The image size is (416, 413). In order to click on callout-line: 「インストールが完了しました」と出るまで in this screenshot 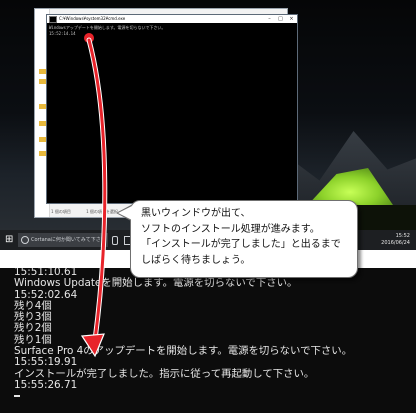, I will do `click(241, 244)`.